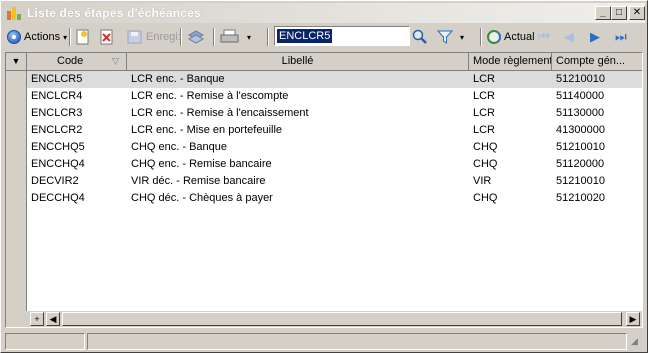  What do you see at coordinates (202, 198) in the screenshot?
I see `cell-libelle: CHQ déc. - Chèques à payer` at bounding box center [202, 198].